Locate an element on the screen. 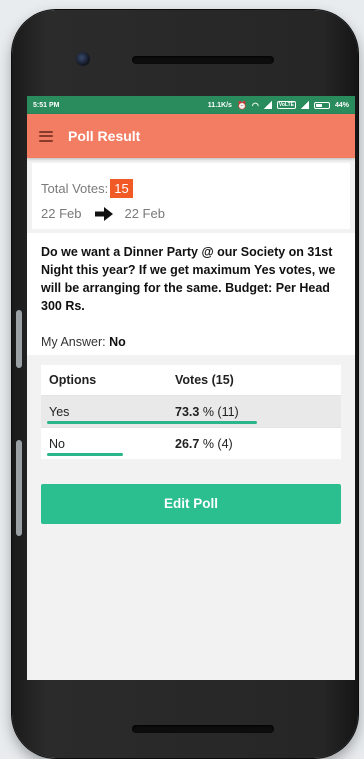 This screenshot has width=364, height=759. table-row-no: No 26.7 % (4) is located at coordinates (191, 443).